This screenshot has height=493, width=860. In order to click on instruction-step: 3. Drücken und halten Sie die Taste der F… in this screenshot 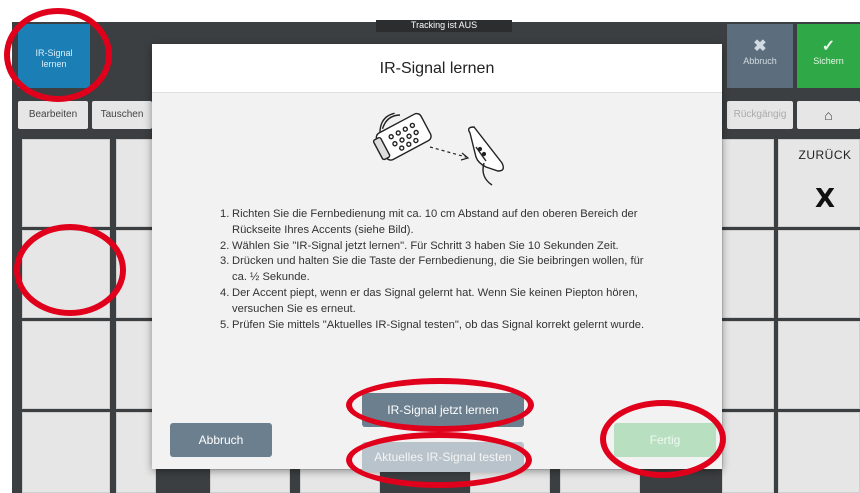, I will do `click(432, 269)`.